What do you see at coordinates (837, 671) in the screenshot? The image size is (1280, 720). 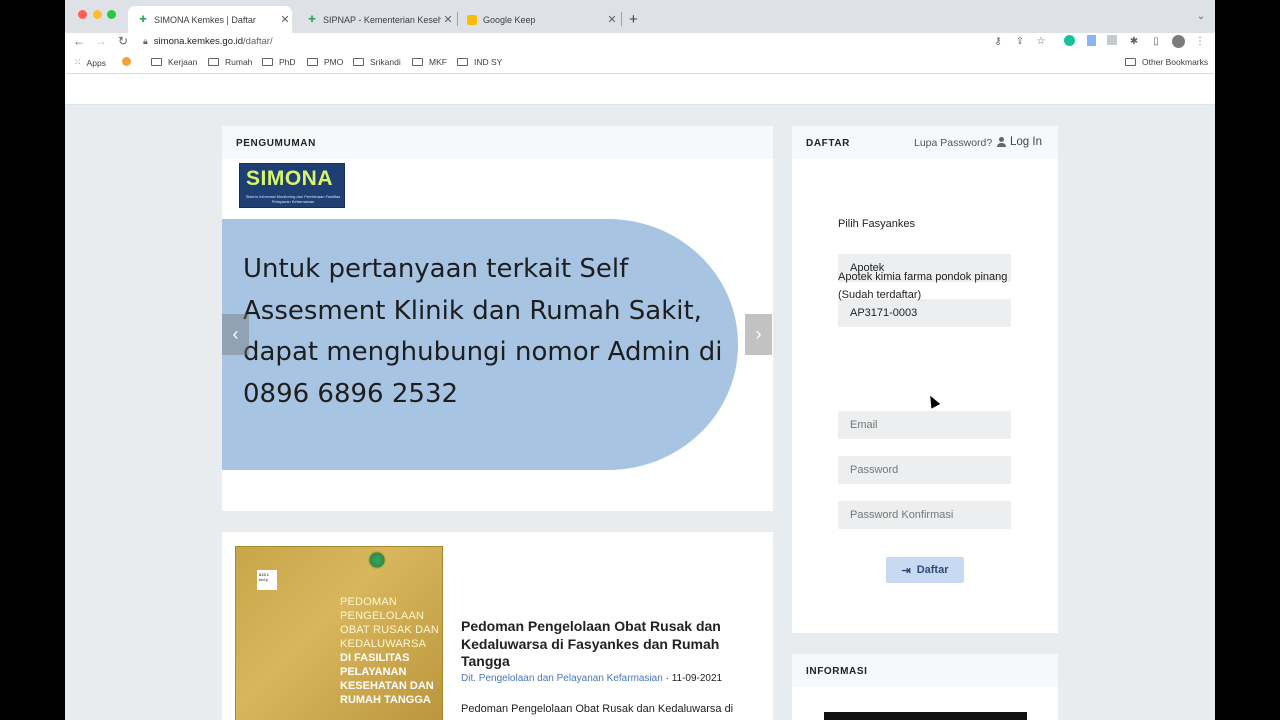 I see `info-title: INFORMASI` at bounding box center [837, 671].